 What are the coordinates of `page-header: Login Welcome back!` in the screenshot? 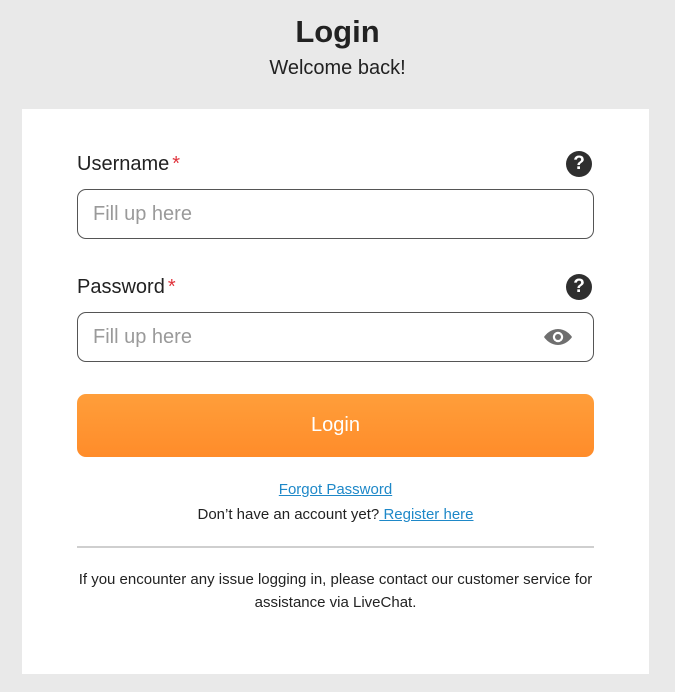 It's located at (337, 40).